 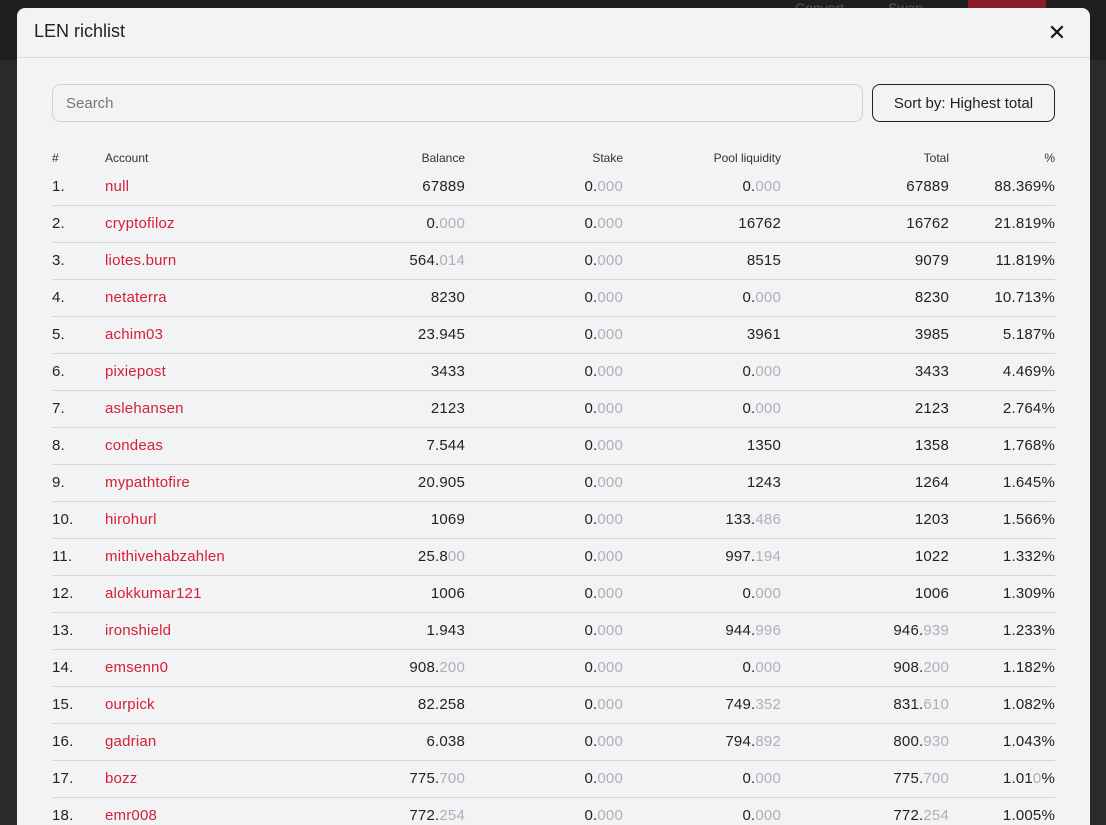 I want to click on table-row: 10. hirohurl 1069 0.000 133.486 1203 1.566%, so click(x=553, y=520).